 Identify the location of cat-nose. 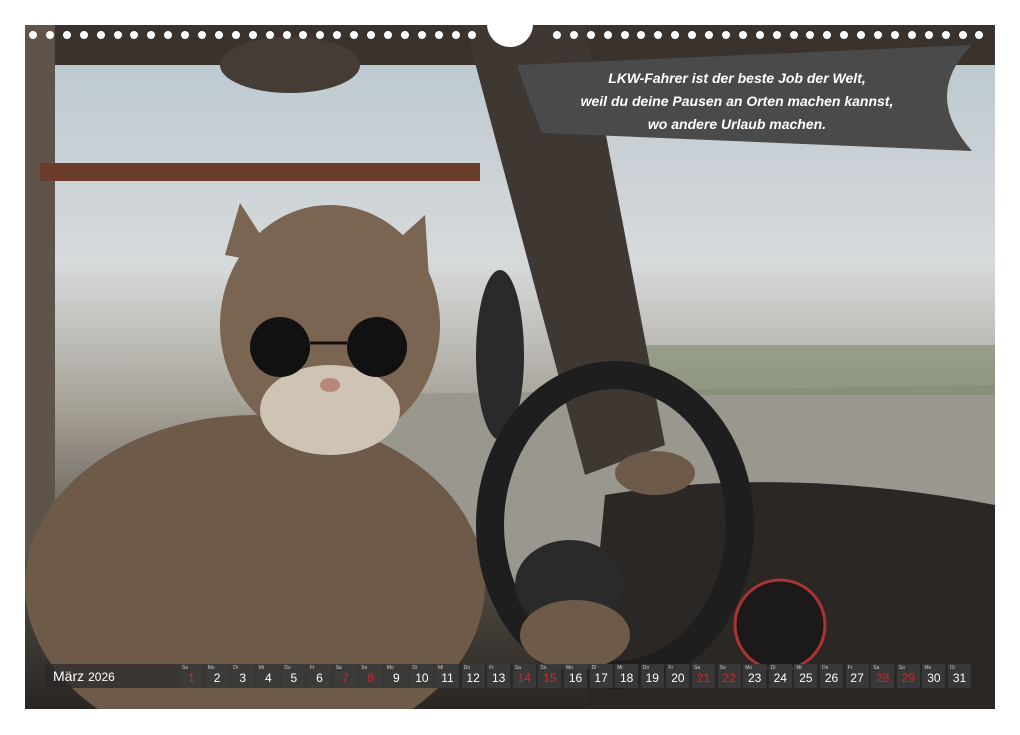
(330, 385).